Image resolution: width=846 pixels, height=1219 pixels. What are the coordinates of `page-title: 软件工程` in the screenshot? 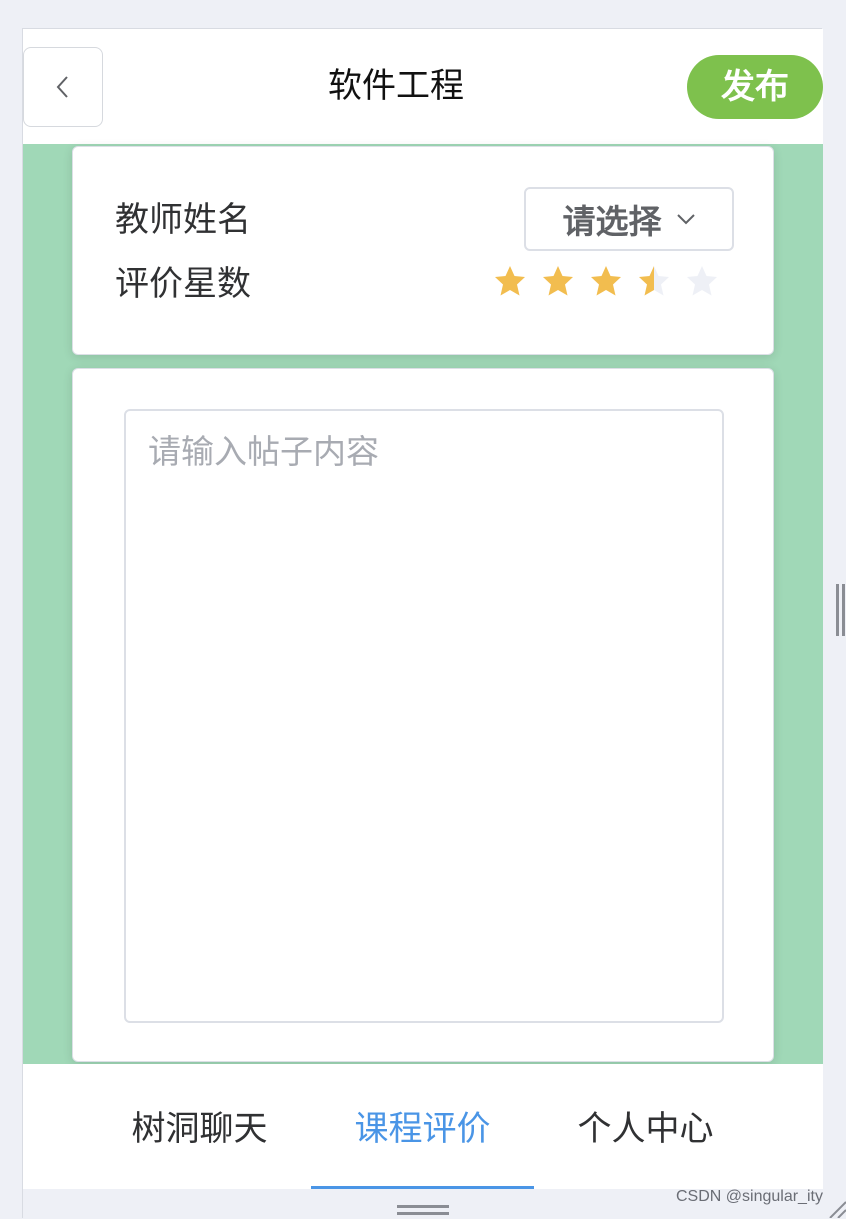 It's located at (396, 86).